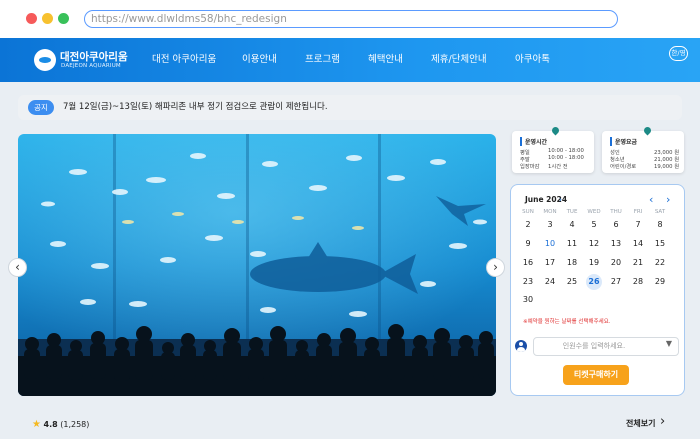 The width and height of the screenshot is (700, 439). I want to click on calendar-day: 22, so click(660, 263).